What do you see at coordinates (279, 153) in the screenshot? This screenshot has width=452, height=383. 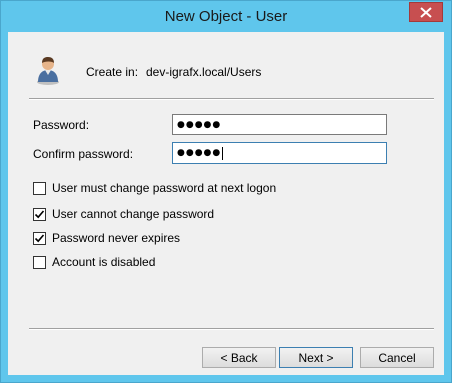 I see `confirm-password-input: ●●●●●` at bounding box center [279, 153].